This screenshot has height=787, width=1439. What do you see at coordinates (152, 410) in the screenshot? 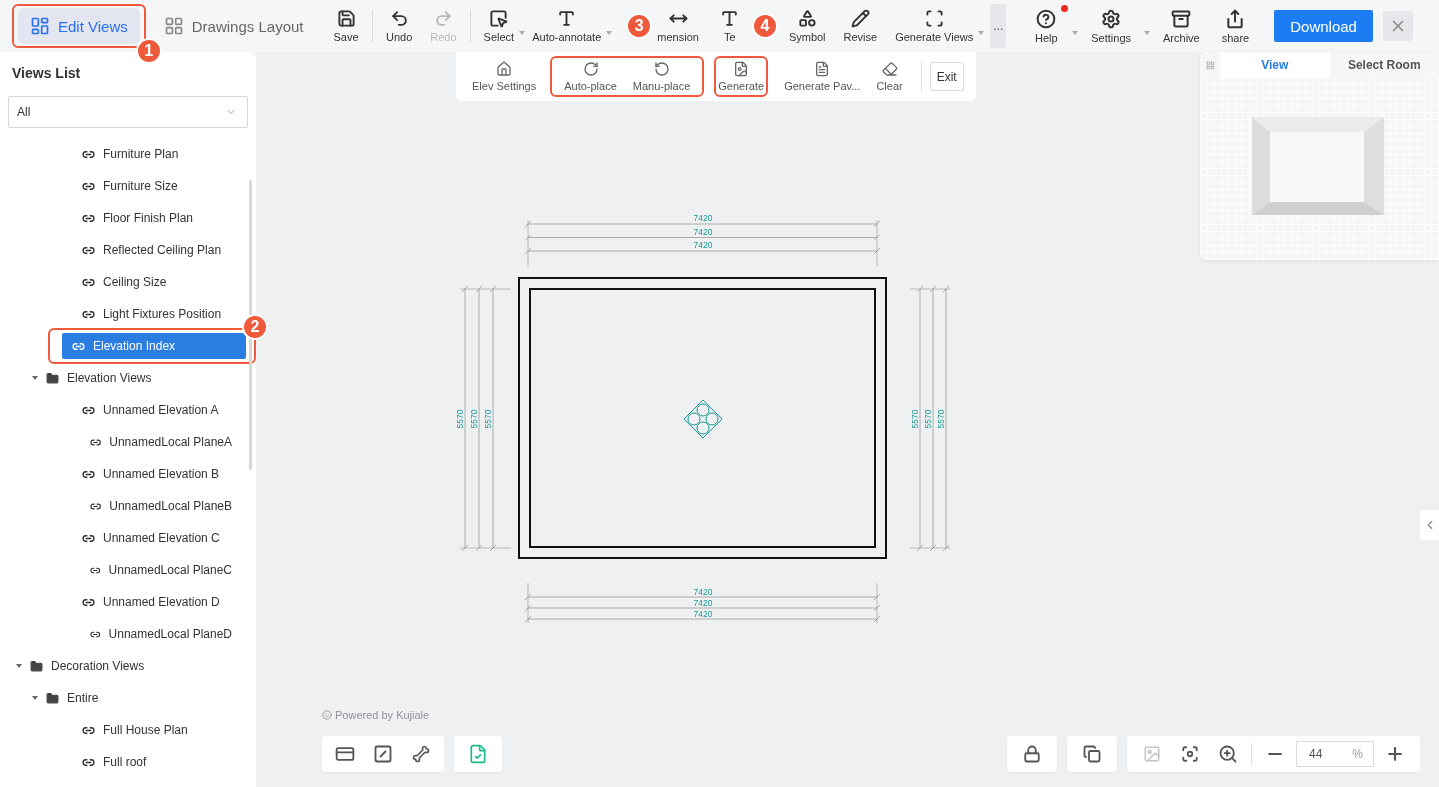
I see `tree-item: Unnamed Elevation A` at bounding box center [152, 410].